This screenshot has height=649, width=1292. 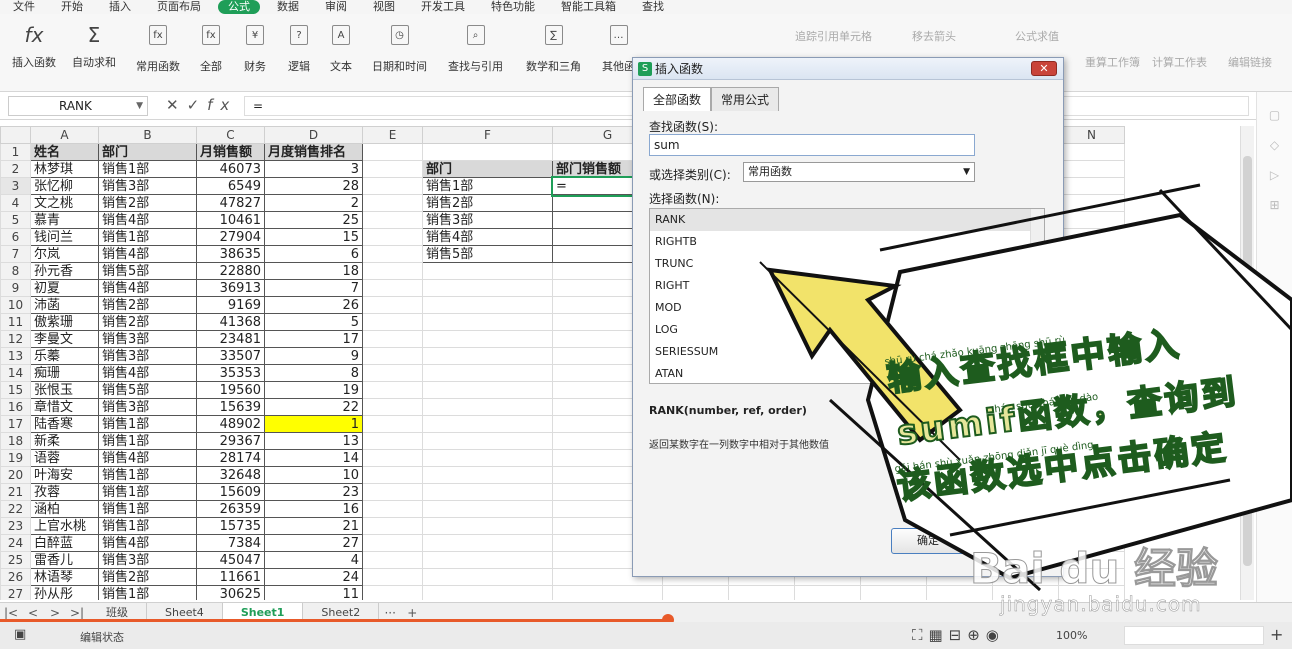 I want to click on ribbon-button: ∑ 数学和三角, so click(x=553, y=48).